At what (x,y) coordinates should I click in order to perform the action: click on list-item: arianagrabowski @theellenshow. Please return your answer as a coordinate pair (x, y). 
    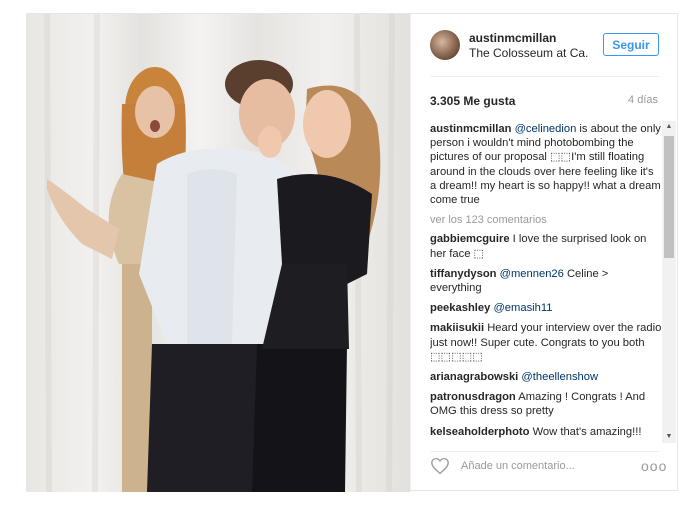
    Looking at the image, I should click on (546, 377).